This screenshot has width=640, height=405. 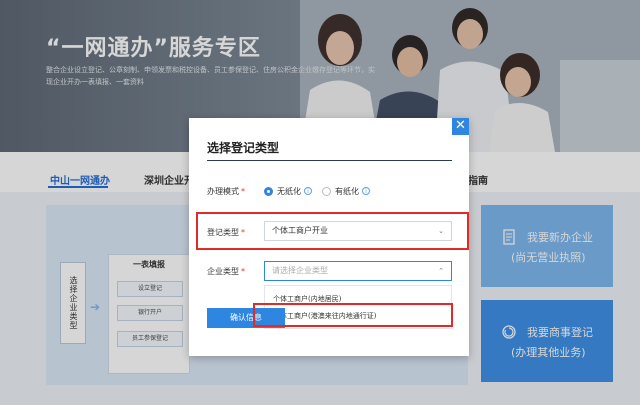 What do you see at coordinates (300, 270) in the screenshot?
I see `ent-type-placeholder: 请选择企业类型` at bounding box center [300, 270].